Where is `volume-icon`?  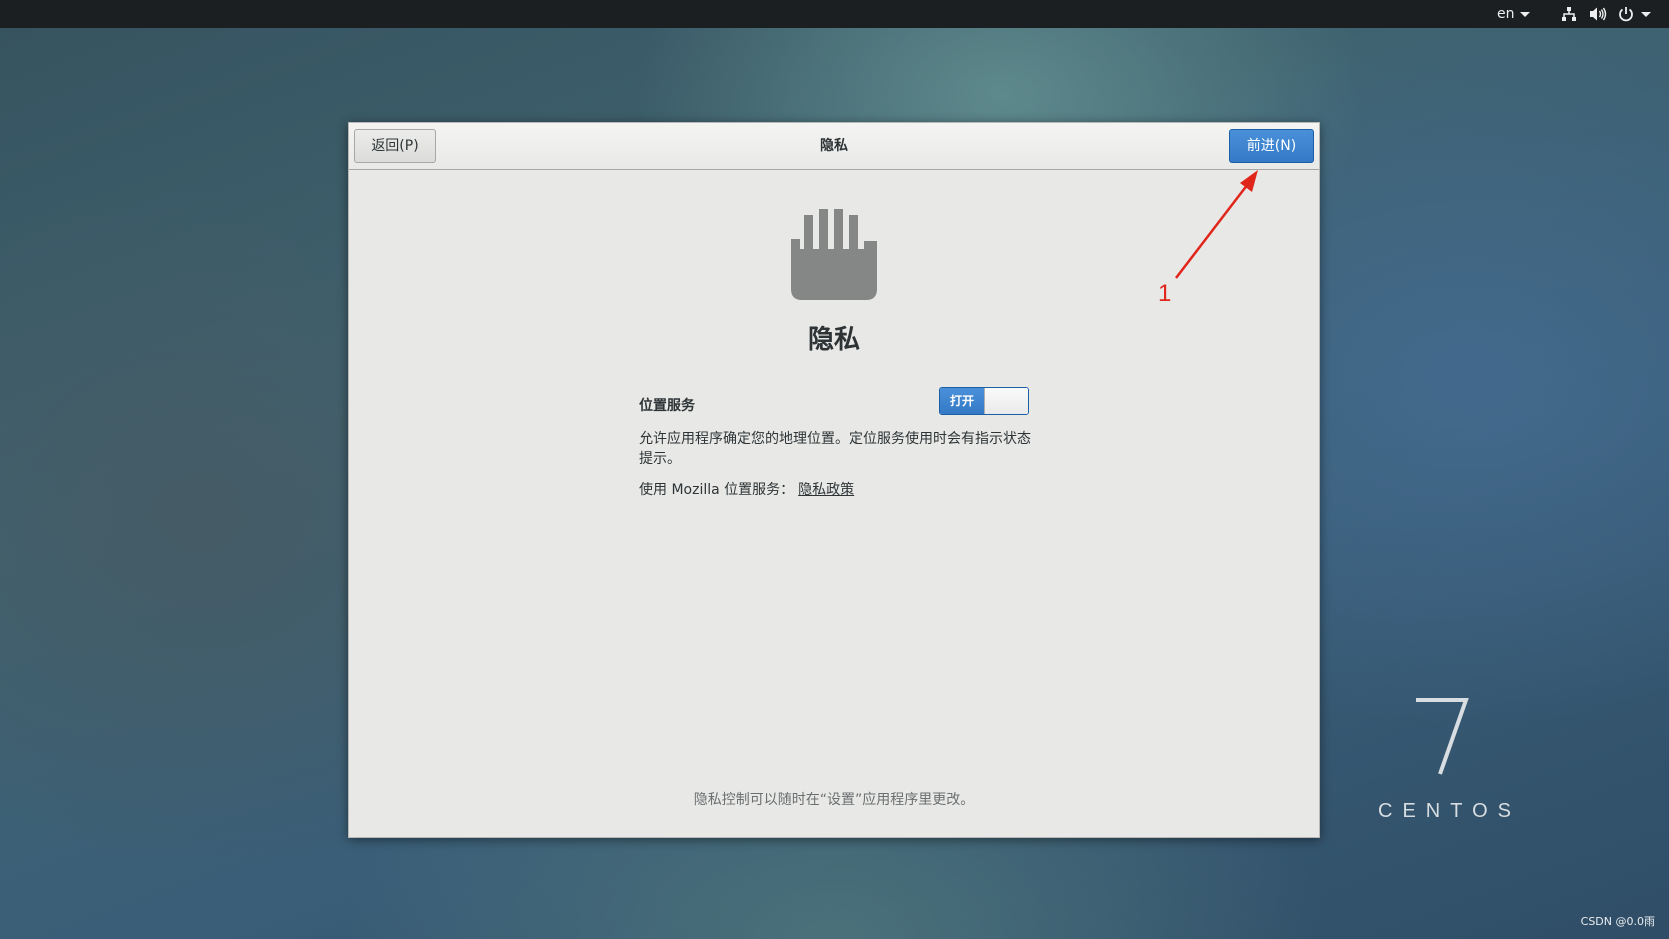 volume-icon is located at coordinates (1598, 14).